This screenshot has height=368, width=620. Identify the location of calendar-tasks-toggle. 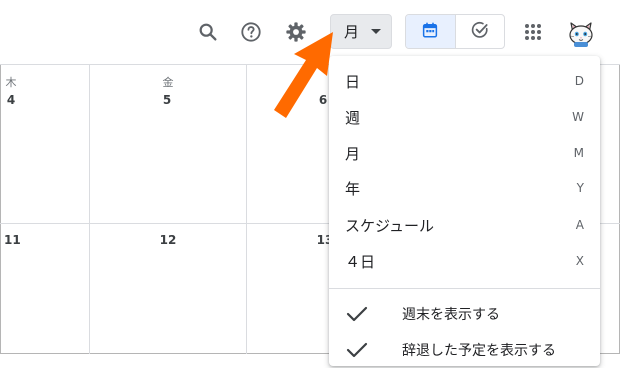
(455, 31).